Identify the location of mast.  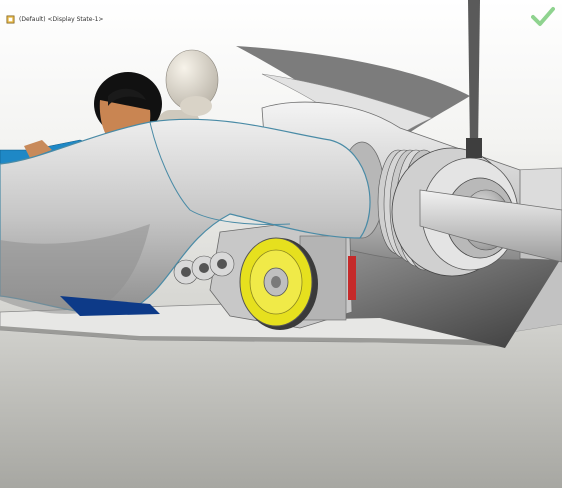
(474, 75).